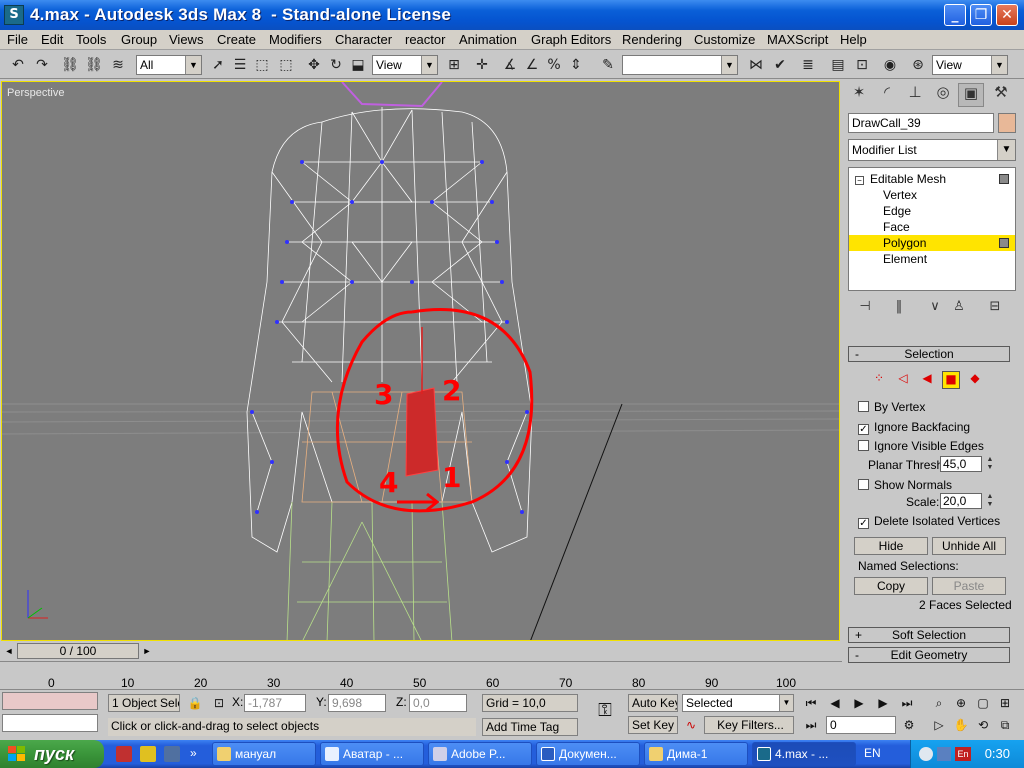  Describe the element at coordinates (35, 93) in the screenshot. I see `viewport-label: Perspective` at that location.